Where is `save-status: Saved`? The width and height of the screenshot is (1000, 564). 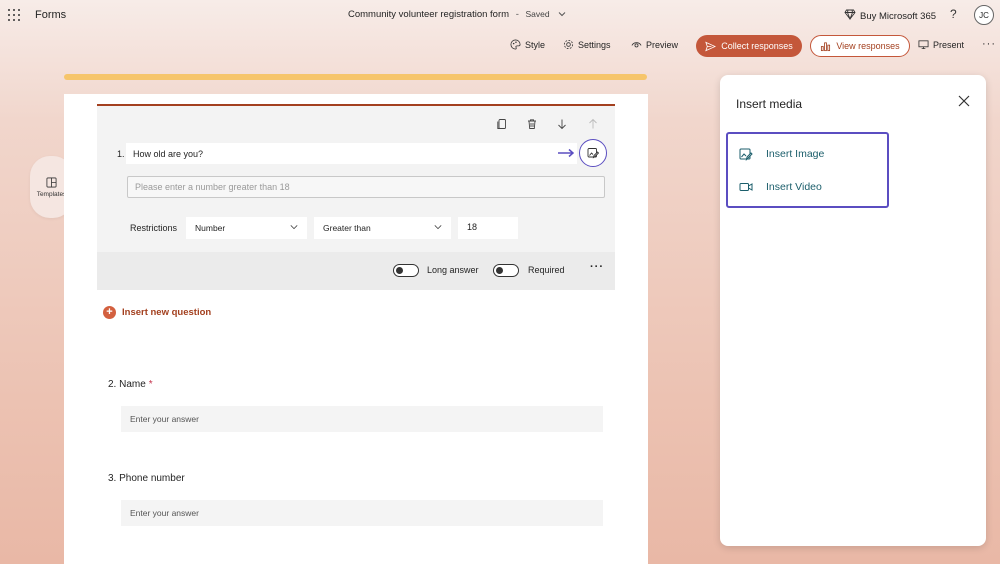 save-status: Saved is located at coordinates (538, 14).